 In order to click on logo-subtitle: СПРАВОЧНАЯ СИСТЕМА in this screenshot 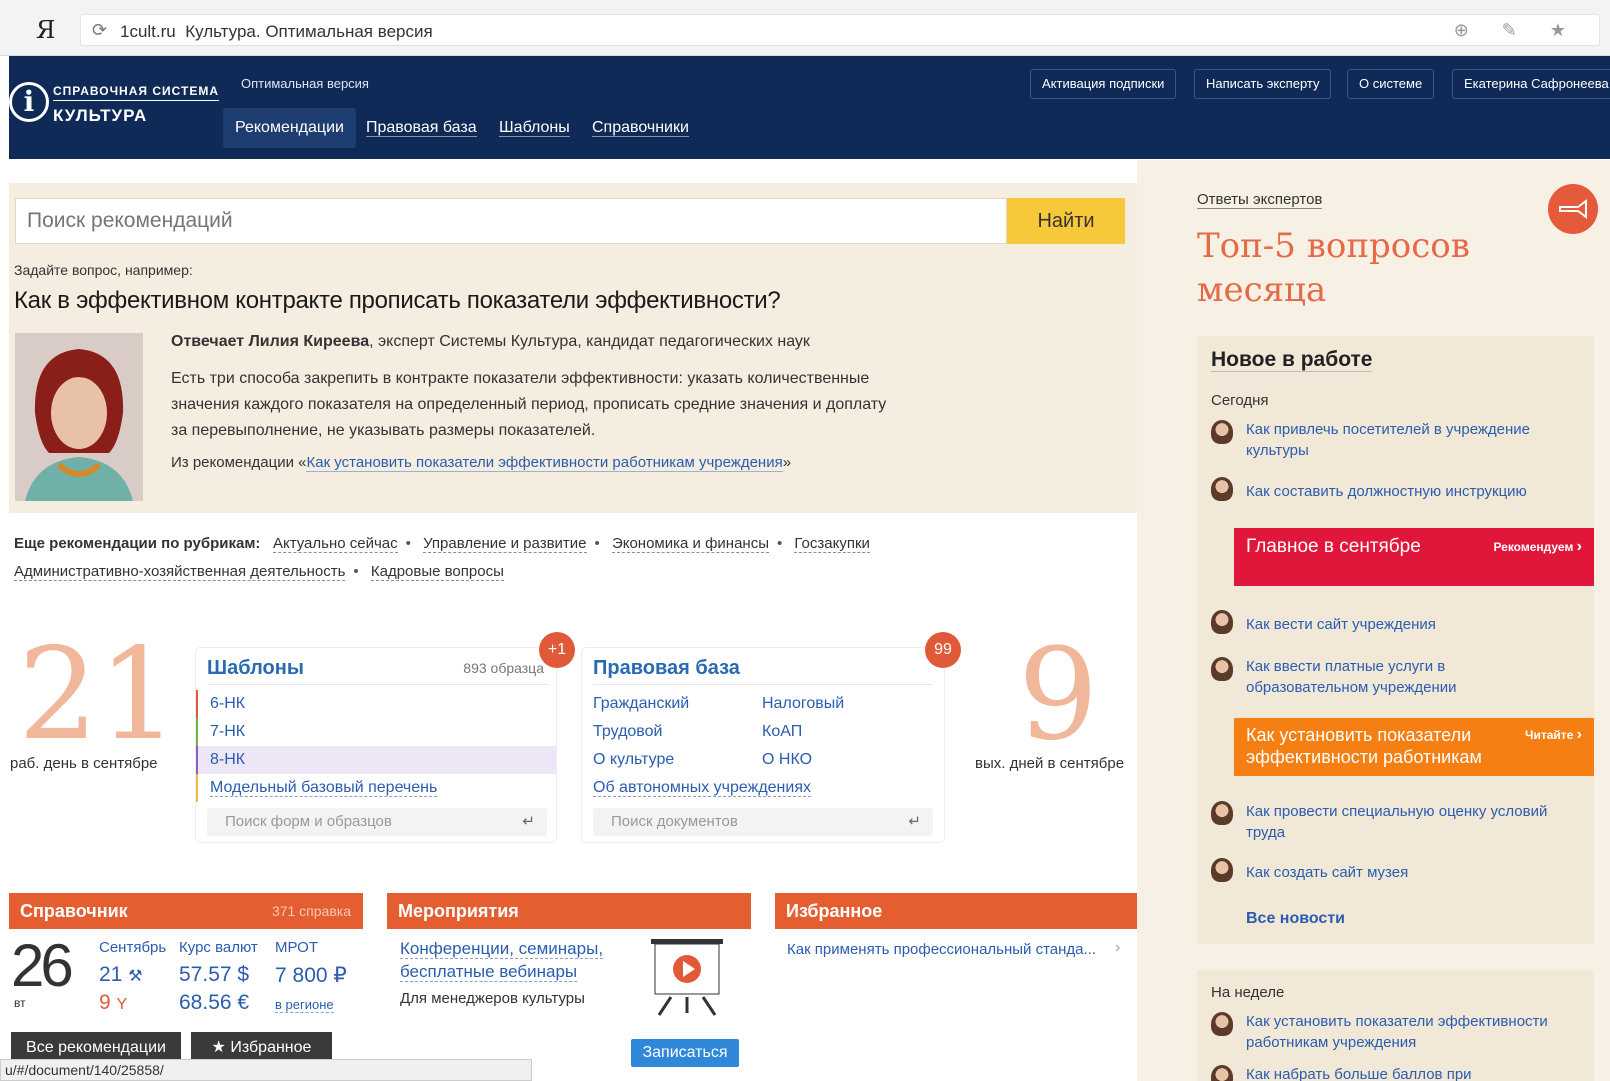, I will do `click(136, 92)`.